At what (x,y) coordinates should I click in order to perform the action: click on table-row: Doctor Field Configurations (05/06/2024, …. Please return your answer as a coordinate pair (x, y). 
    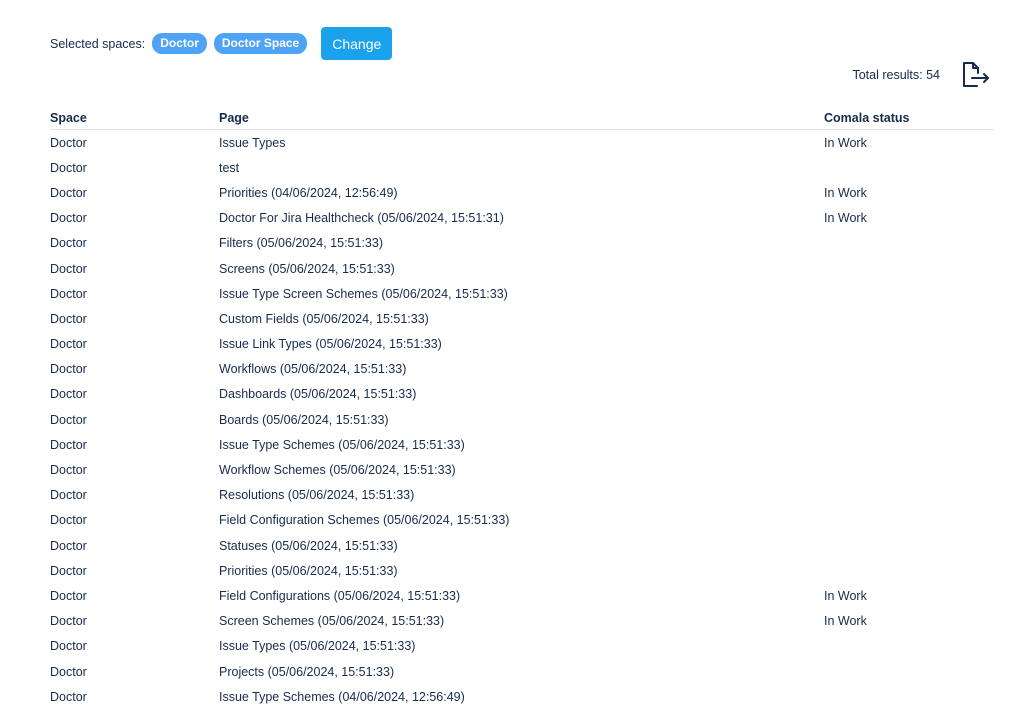
    Looking at the image, I should click on (522, 595).